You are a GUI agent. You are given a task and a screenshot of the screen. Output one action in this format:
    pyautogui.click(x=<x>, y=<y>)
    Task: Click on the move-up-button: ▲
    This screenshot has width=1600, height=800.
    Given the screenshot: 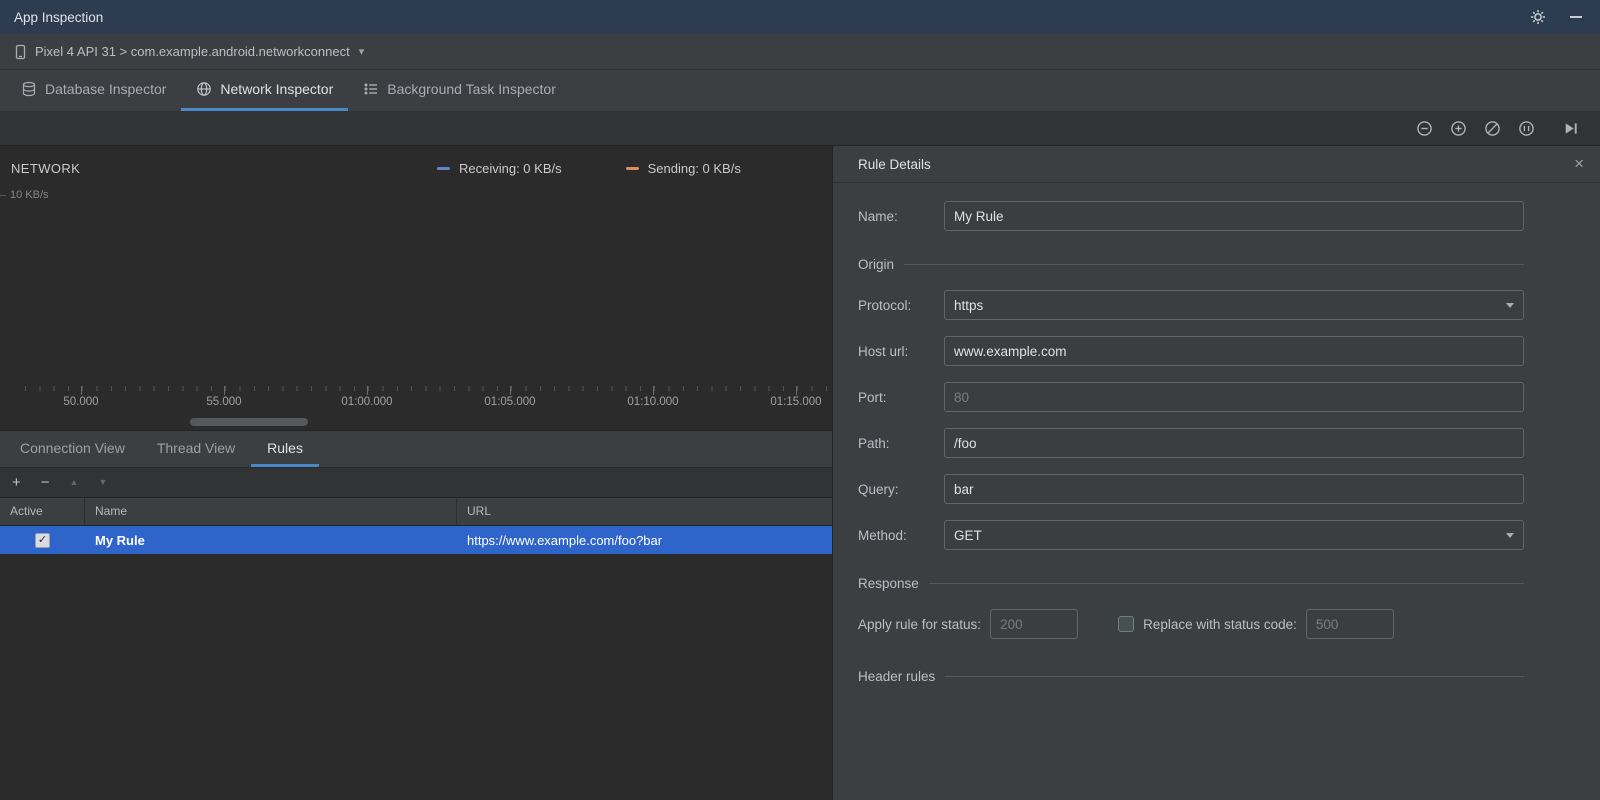 What is the action you would take?
    pyautogui.click(x=74, y=482)
    